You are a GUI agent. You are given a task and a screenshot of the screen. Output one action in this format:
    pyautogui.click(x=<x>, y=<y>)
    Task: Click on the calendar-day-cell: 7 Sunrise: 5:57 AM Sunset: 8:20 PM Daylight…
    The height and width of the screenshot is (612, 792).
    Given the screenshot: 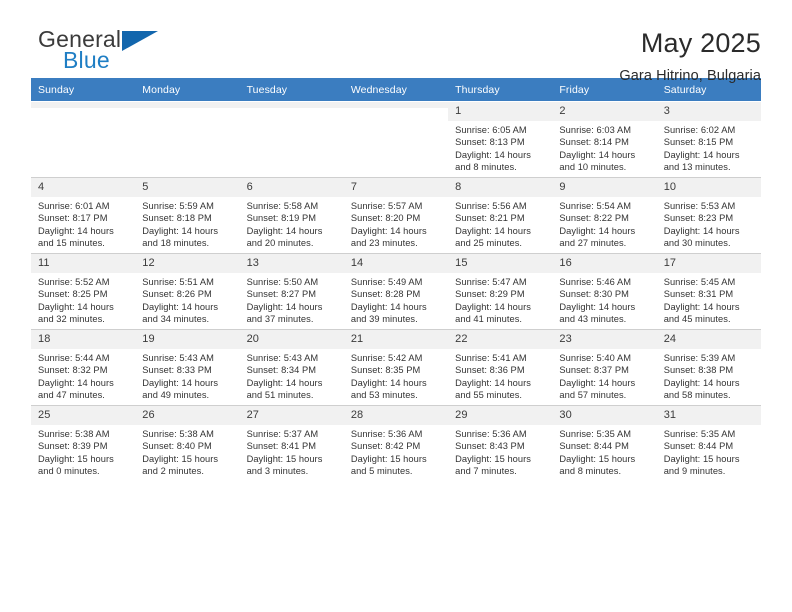 What is the action you would take?
    pyautogui.click(x=396, y=215)
    